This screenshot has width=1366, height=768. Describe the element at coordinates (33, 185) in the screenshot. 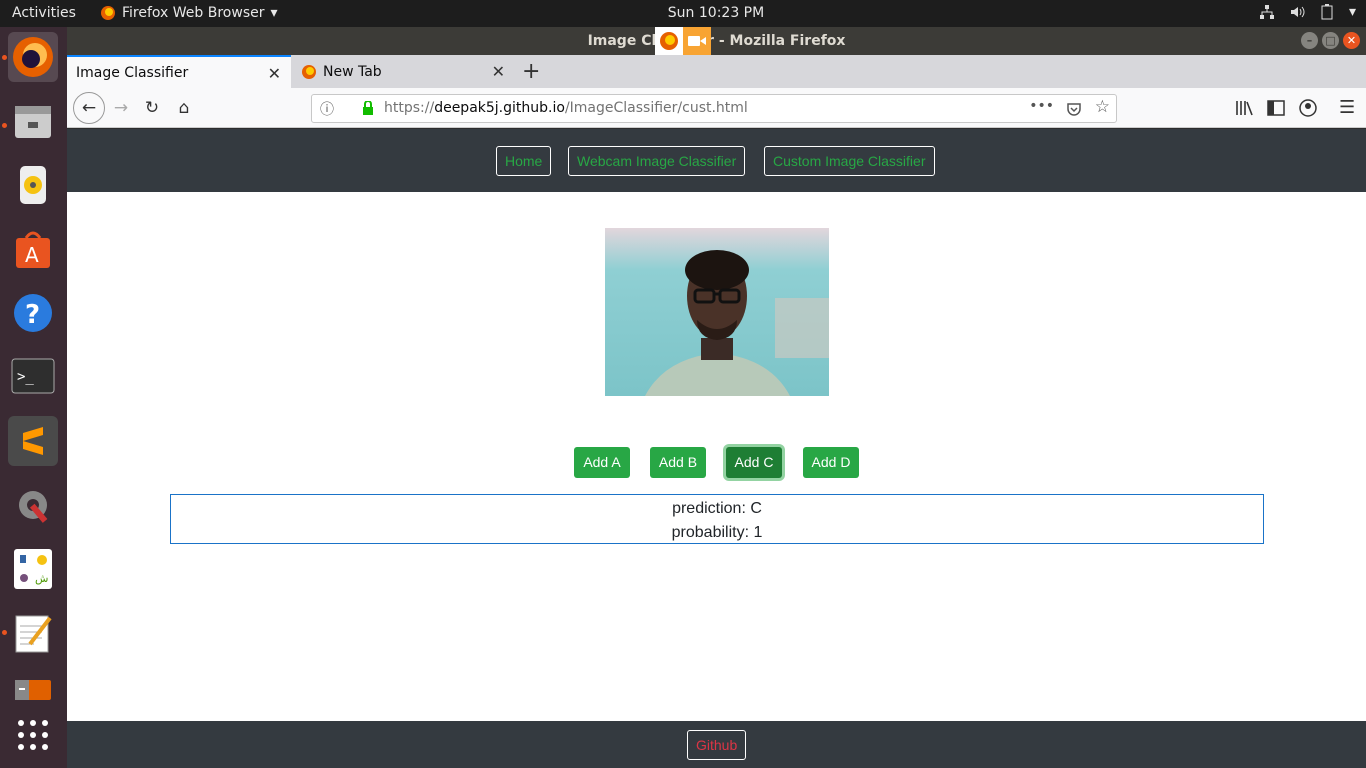

I see `dock-rhythmbox-icon` at that location.